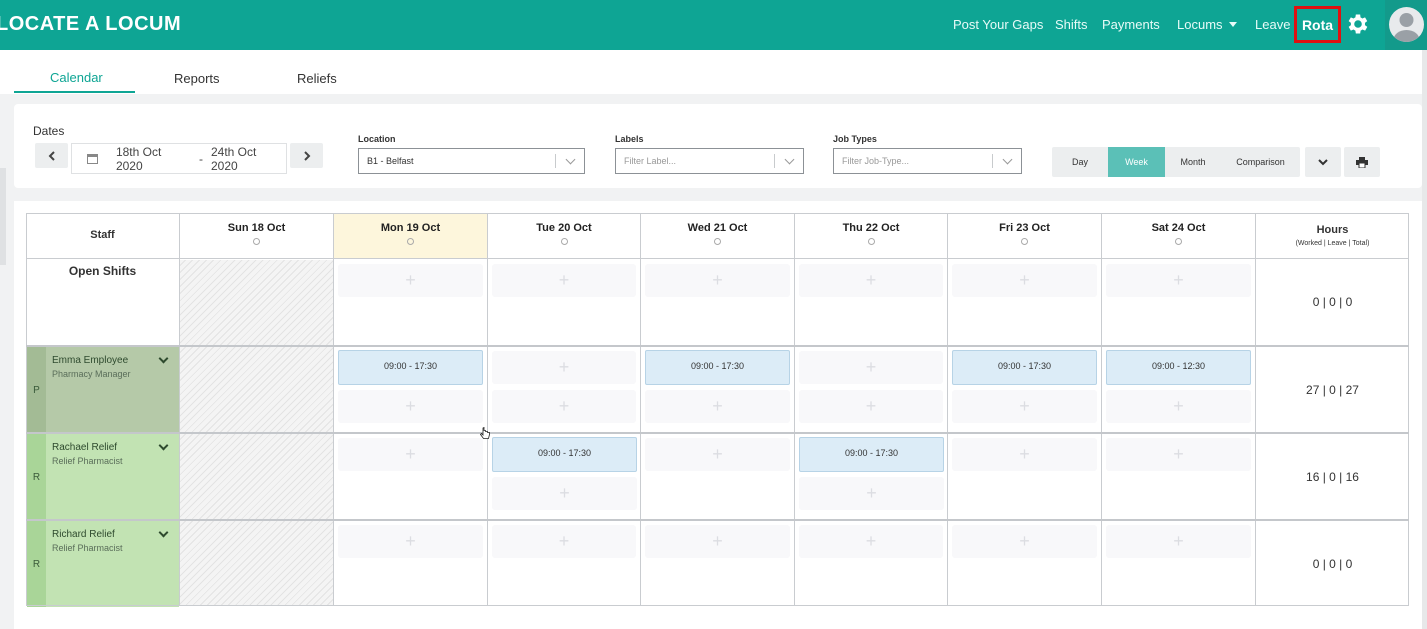  I want to click on day-header-tue: Tue 20 Oct, so click(564, 233).